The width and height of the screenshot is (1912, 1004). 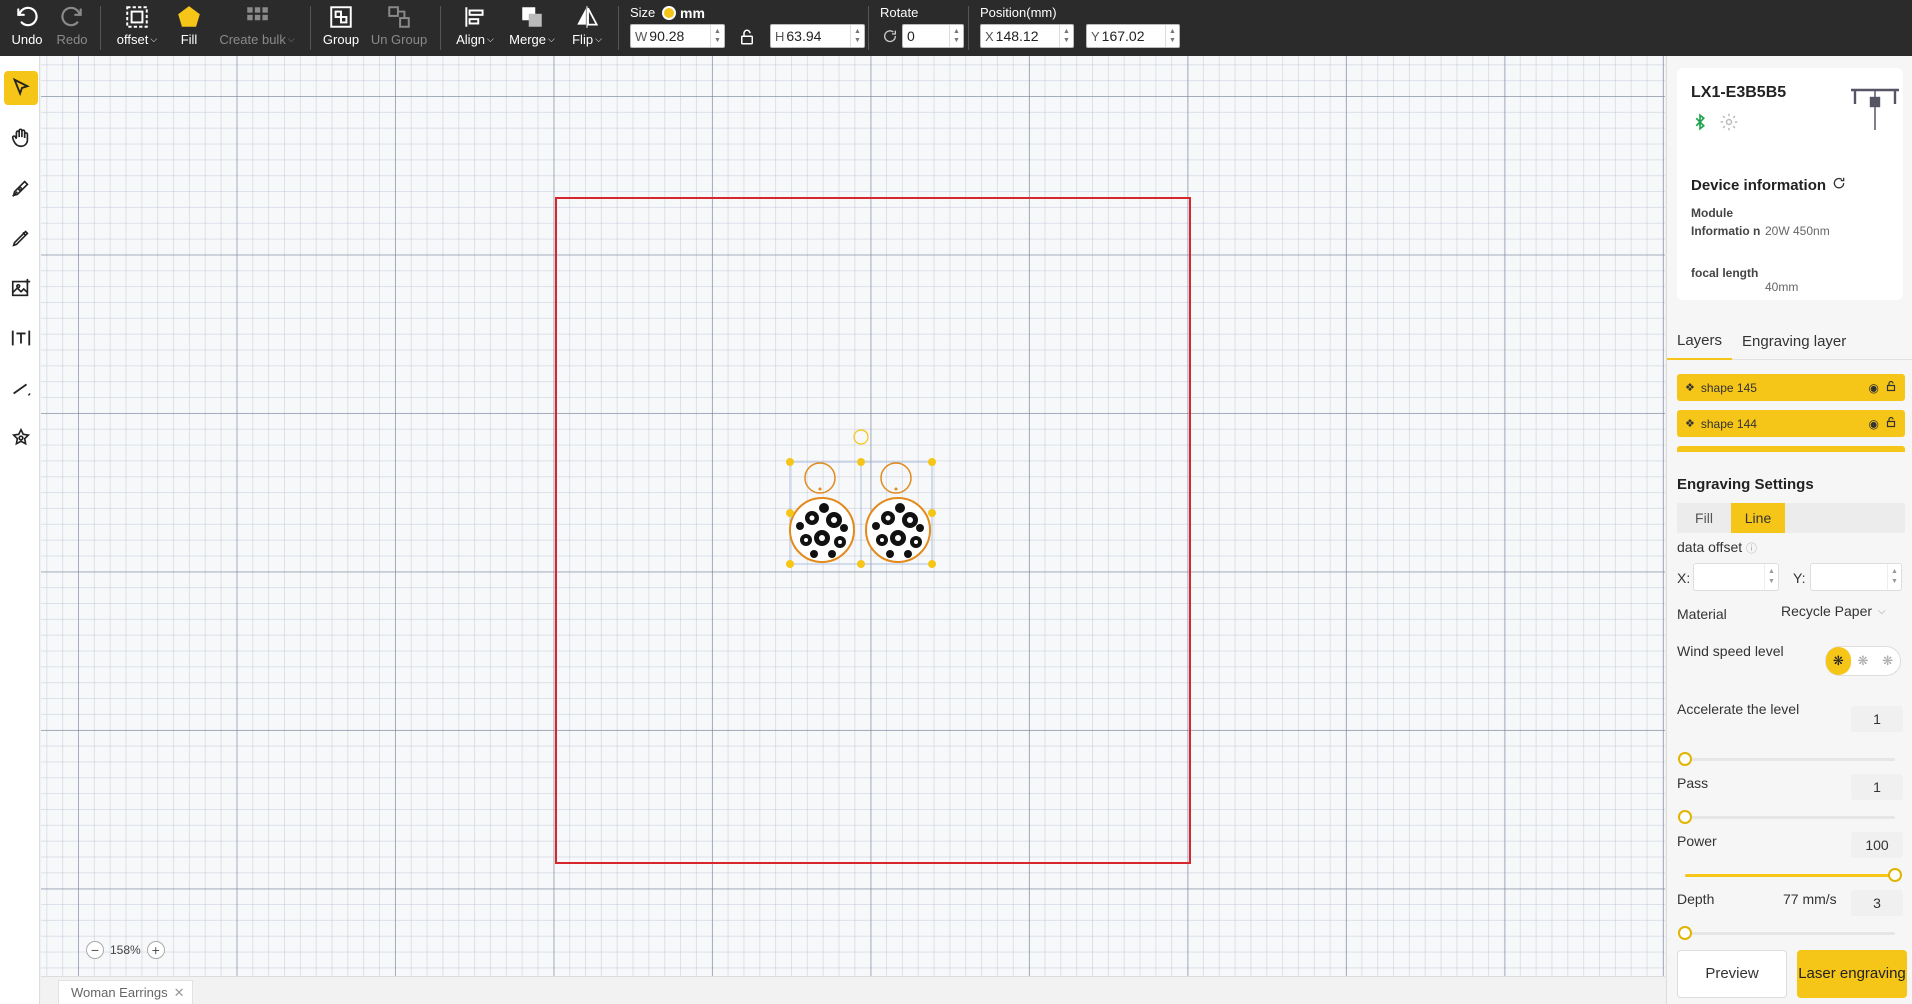 What do you see at coordinates (1729, 124) in the screenshot?
I see `gear-icon` at bounding box center [1729, 124].